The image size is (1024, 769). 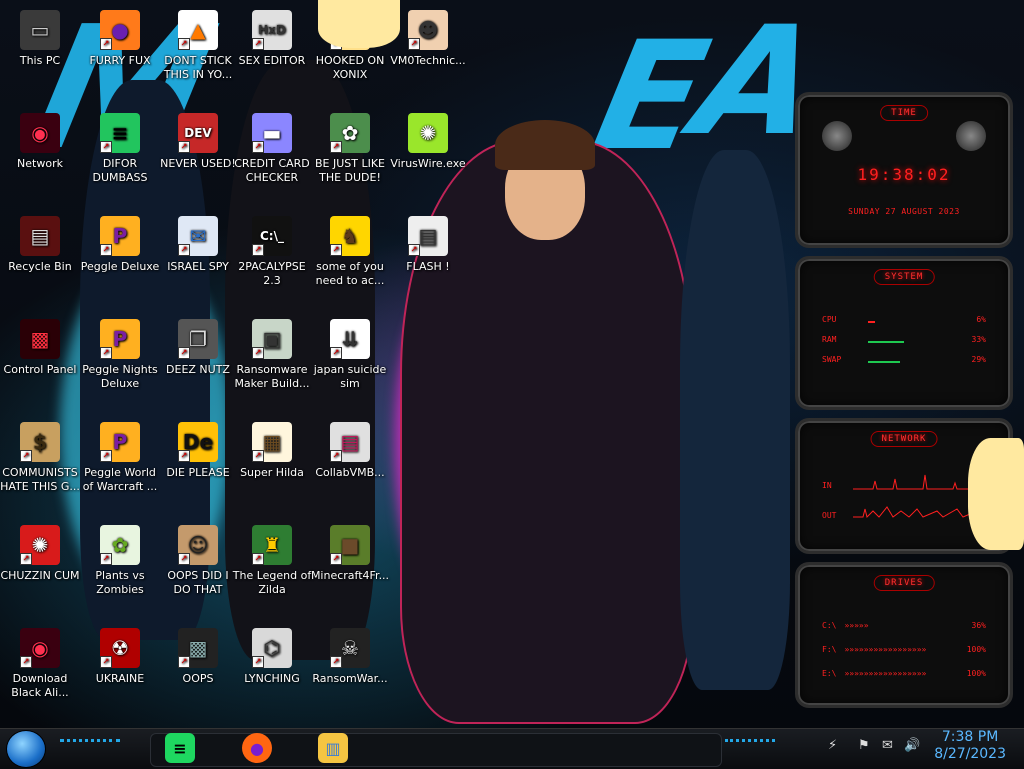 What do you see at coordinates (970, 746) in the screenshot?
I see `taskbar-clock: 7:38 PM 8/27/2023` at bounding box center [970, 746].